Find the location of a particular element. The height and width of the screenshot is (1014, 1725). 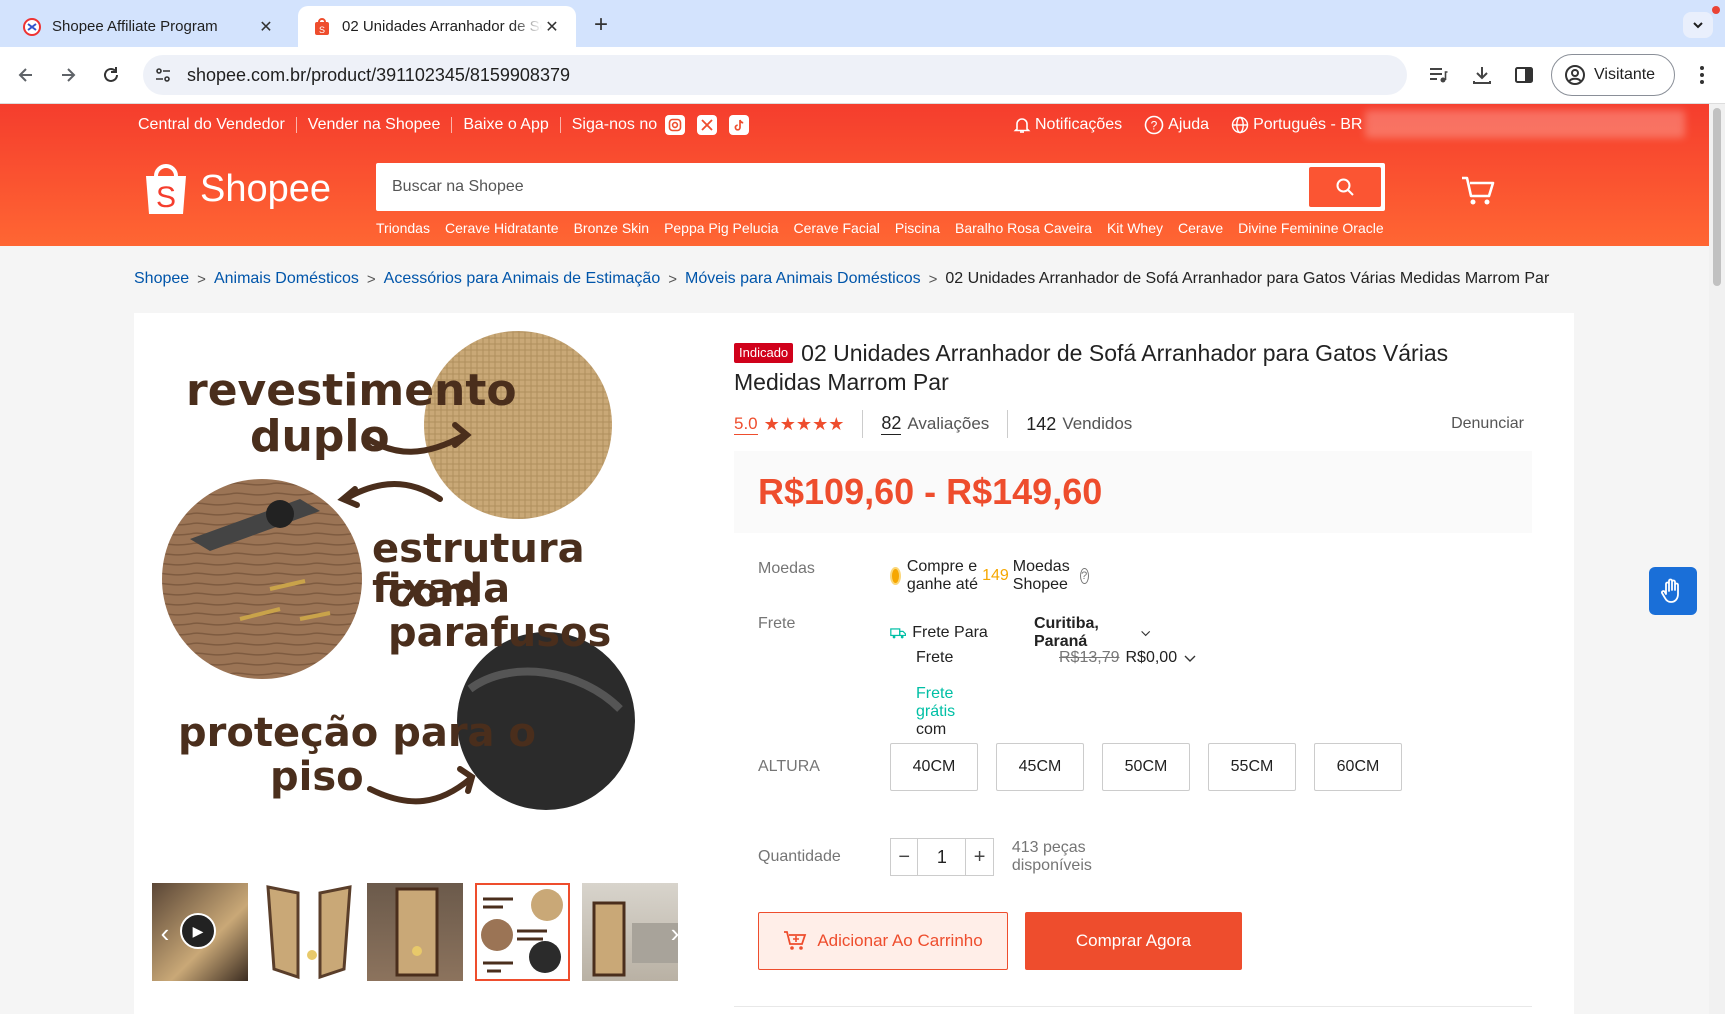

suggestion-link: Triondas is located at coordinates (403, 228).